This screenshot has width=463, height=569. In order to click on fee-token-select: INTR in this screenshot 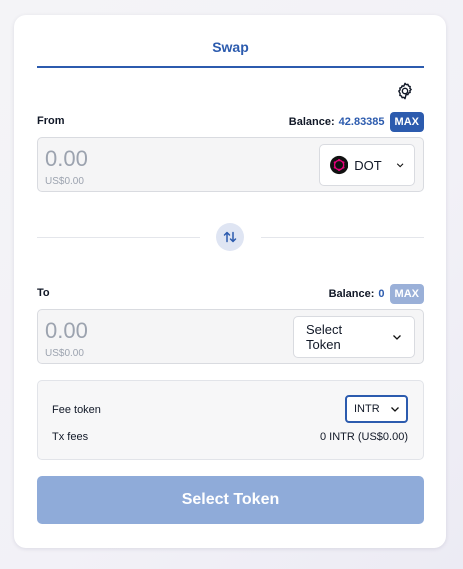, I will do `click(376, 409)`.